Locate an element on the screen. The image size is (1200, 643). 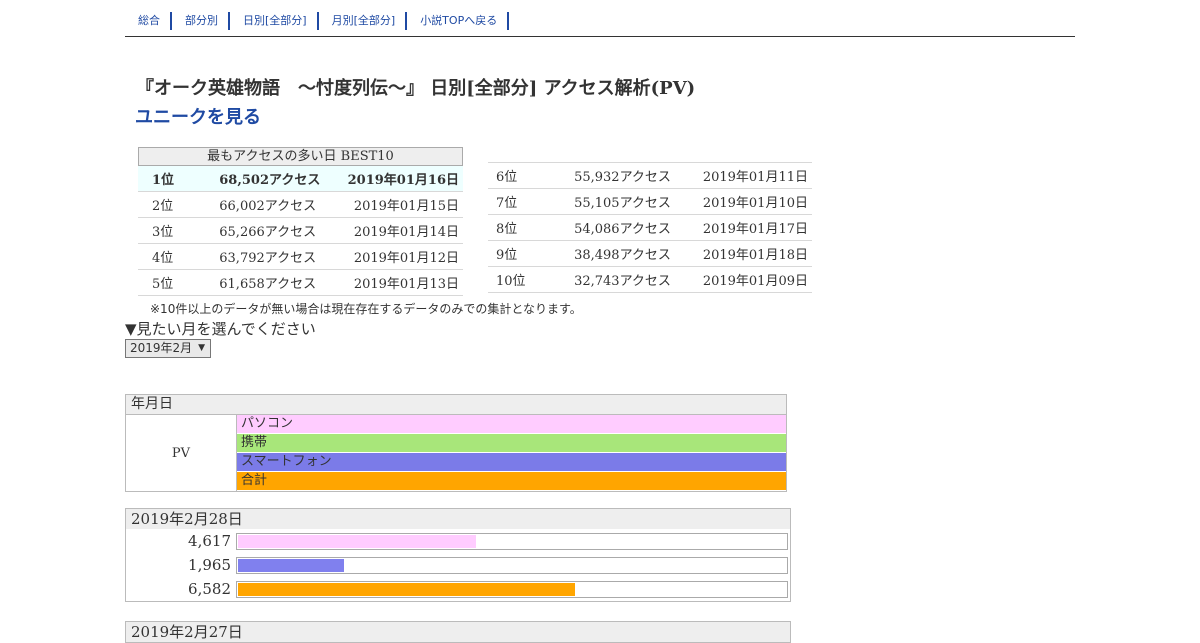
rank: 3位 is located at coordinates (179, 230).